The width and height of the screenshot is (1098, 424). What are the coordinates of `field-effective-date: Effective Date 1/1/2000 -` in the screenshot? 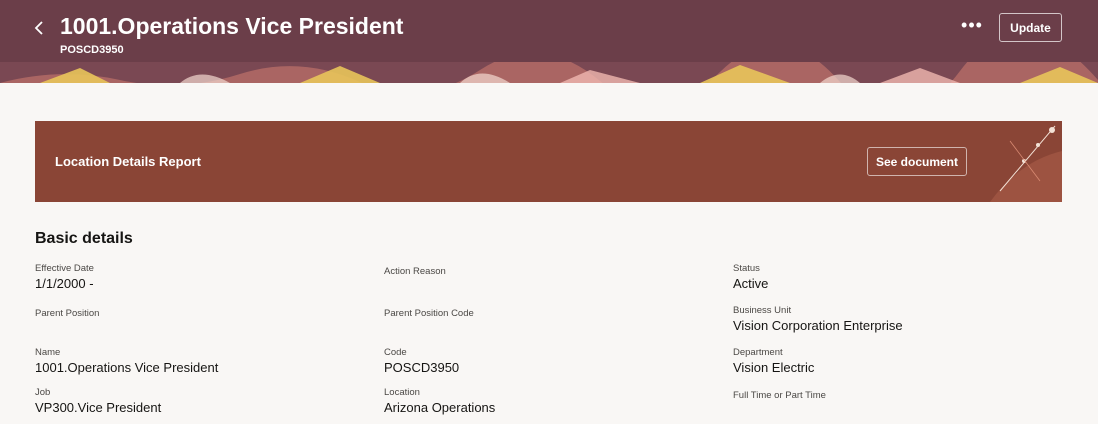 It's located at (195, 277).